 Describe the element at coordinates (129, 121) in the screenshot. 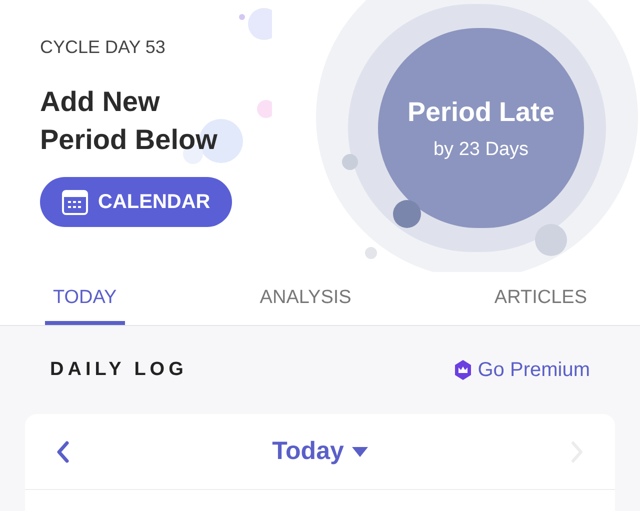

I see `headline: Add New Period Below` at that location.